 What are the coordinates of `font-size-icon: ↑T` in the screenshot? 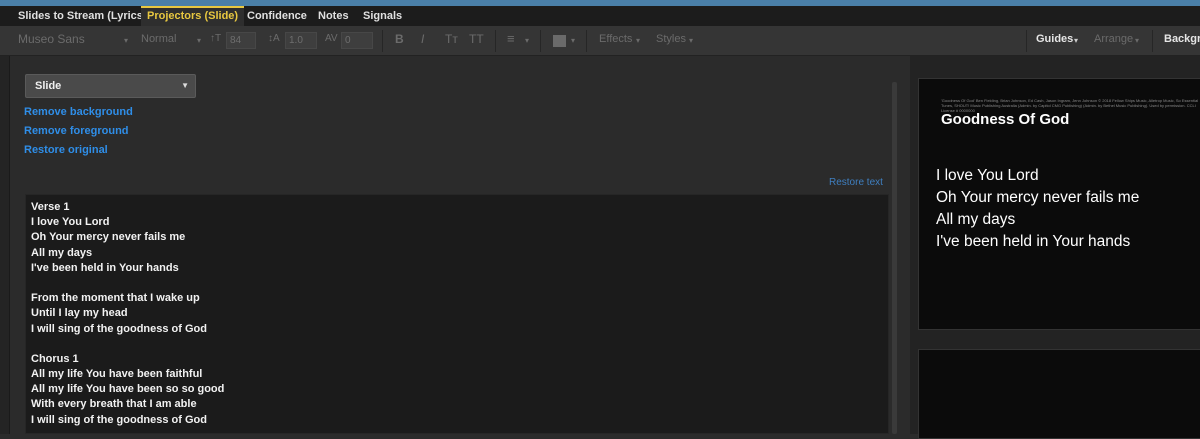 It's located at (216, 38).